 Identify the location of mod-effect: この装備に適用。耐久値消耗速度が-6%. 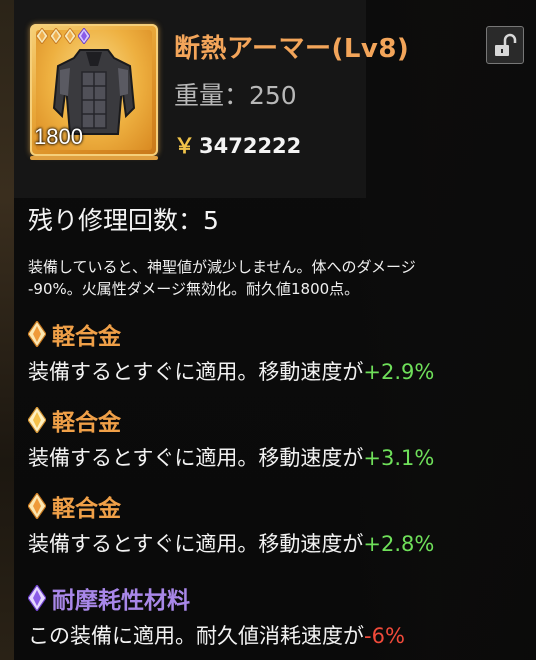
(216, 636).